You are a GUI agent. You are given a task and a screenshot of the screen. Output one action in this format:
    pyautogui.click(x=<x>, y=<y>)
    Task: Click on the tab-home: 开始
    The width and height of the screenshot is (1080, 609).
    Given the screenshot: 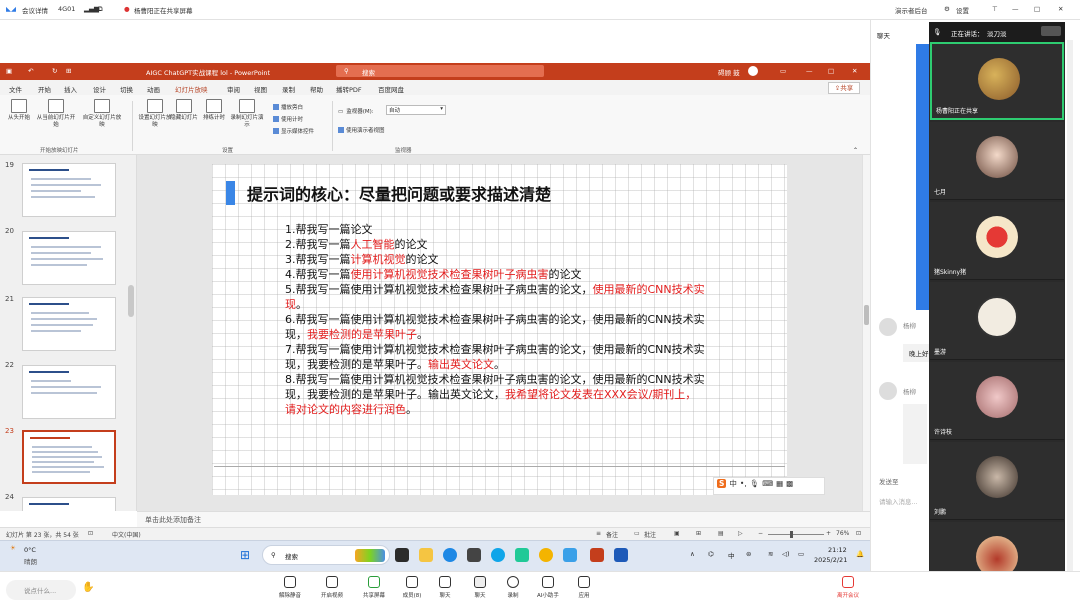 What is the action you would take?
    pyautogui.click(x=44, y=89)
    